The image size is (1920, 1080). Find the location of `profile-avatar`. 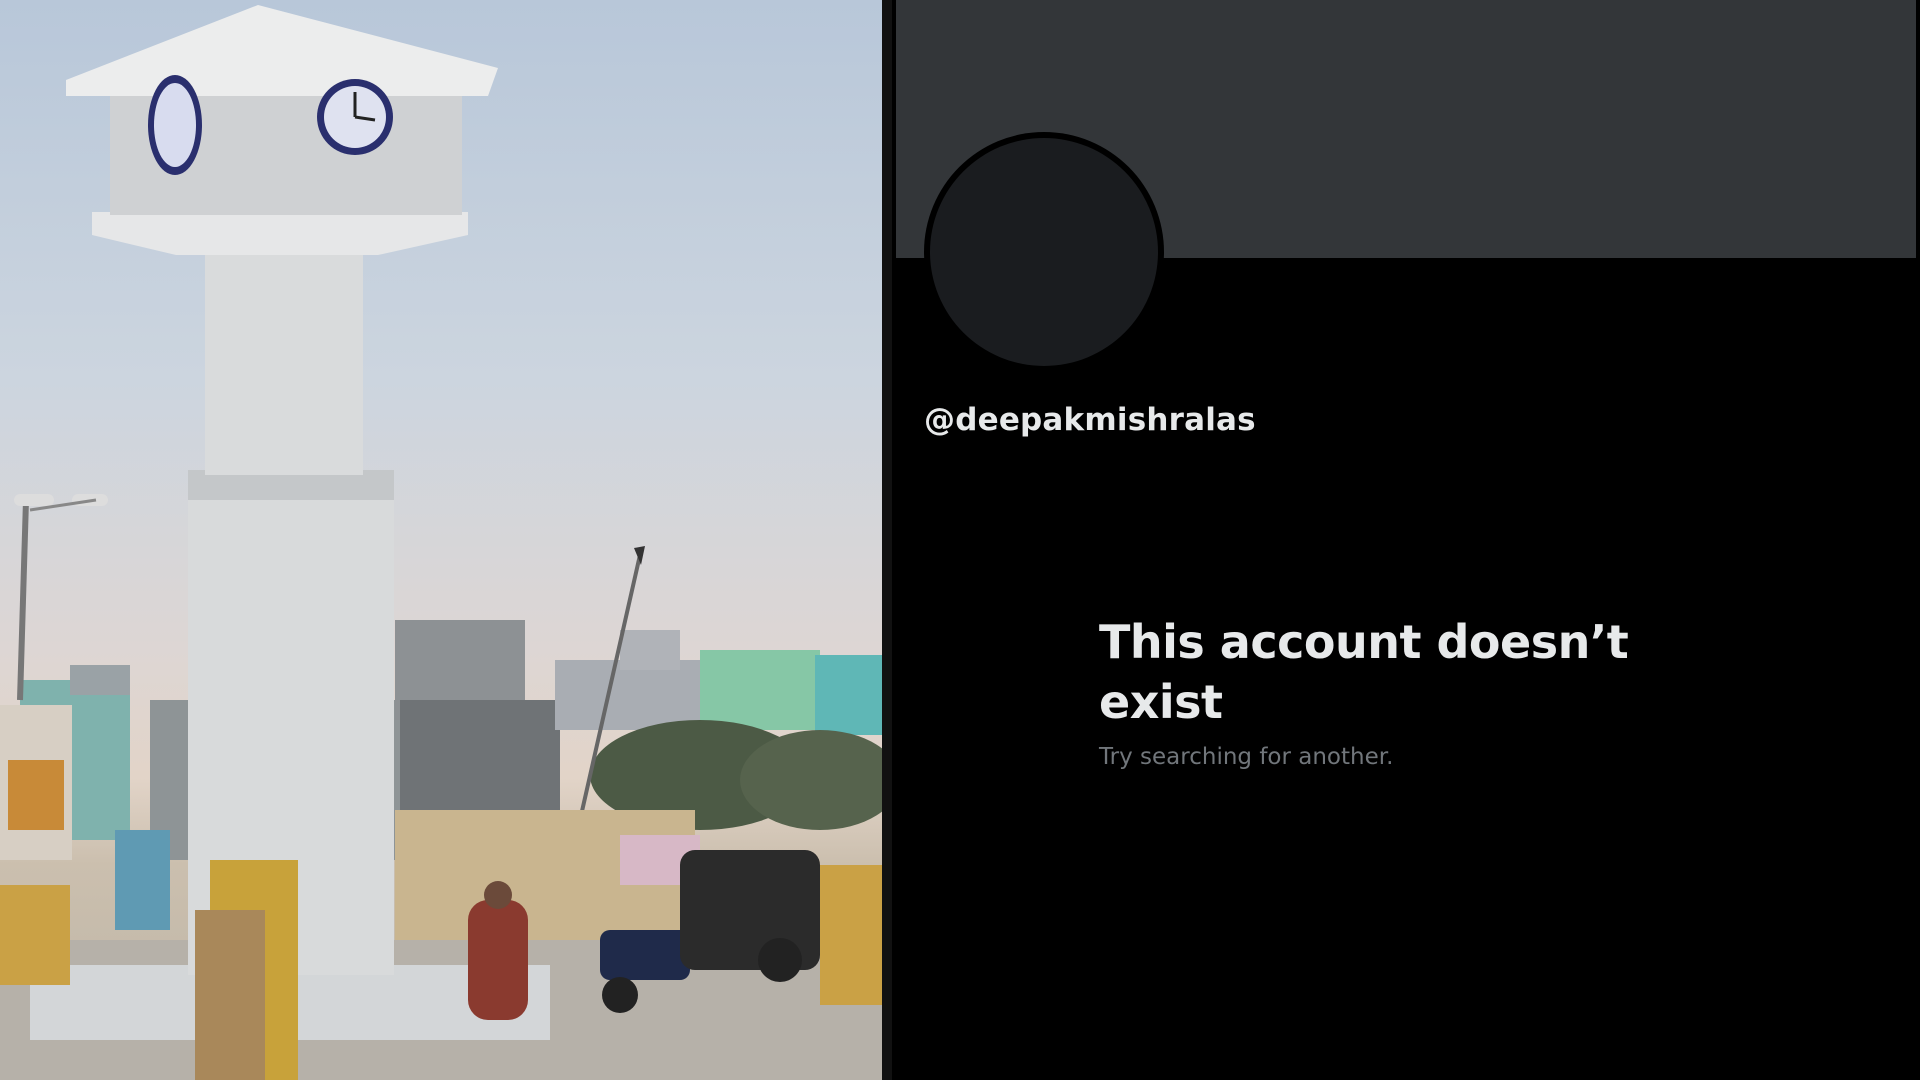

profile-avatar is located at coordinates (1044, 252).